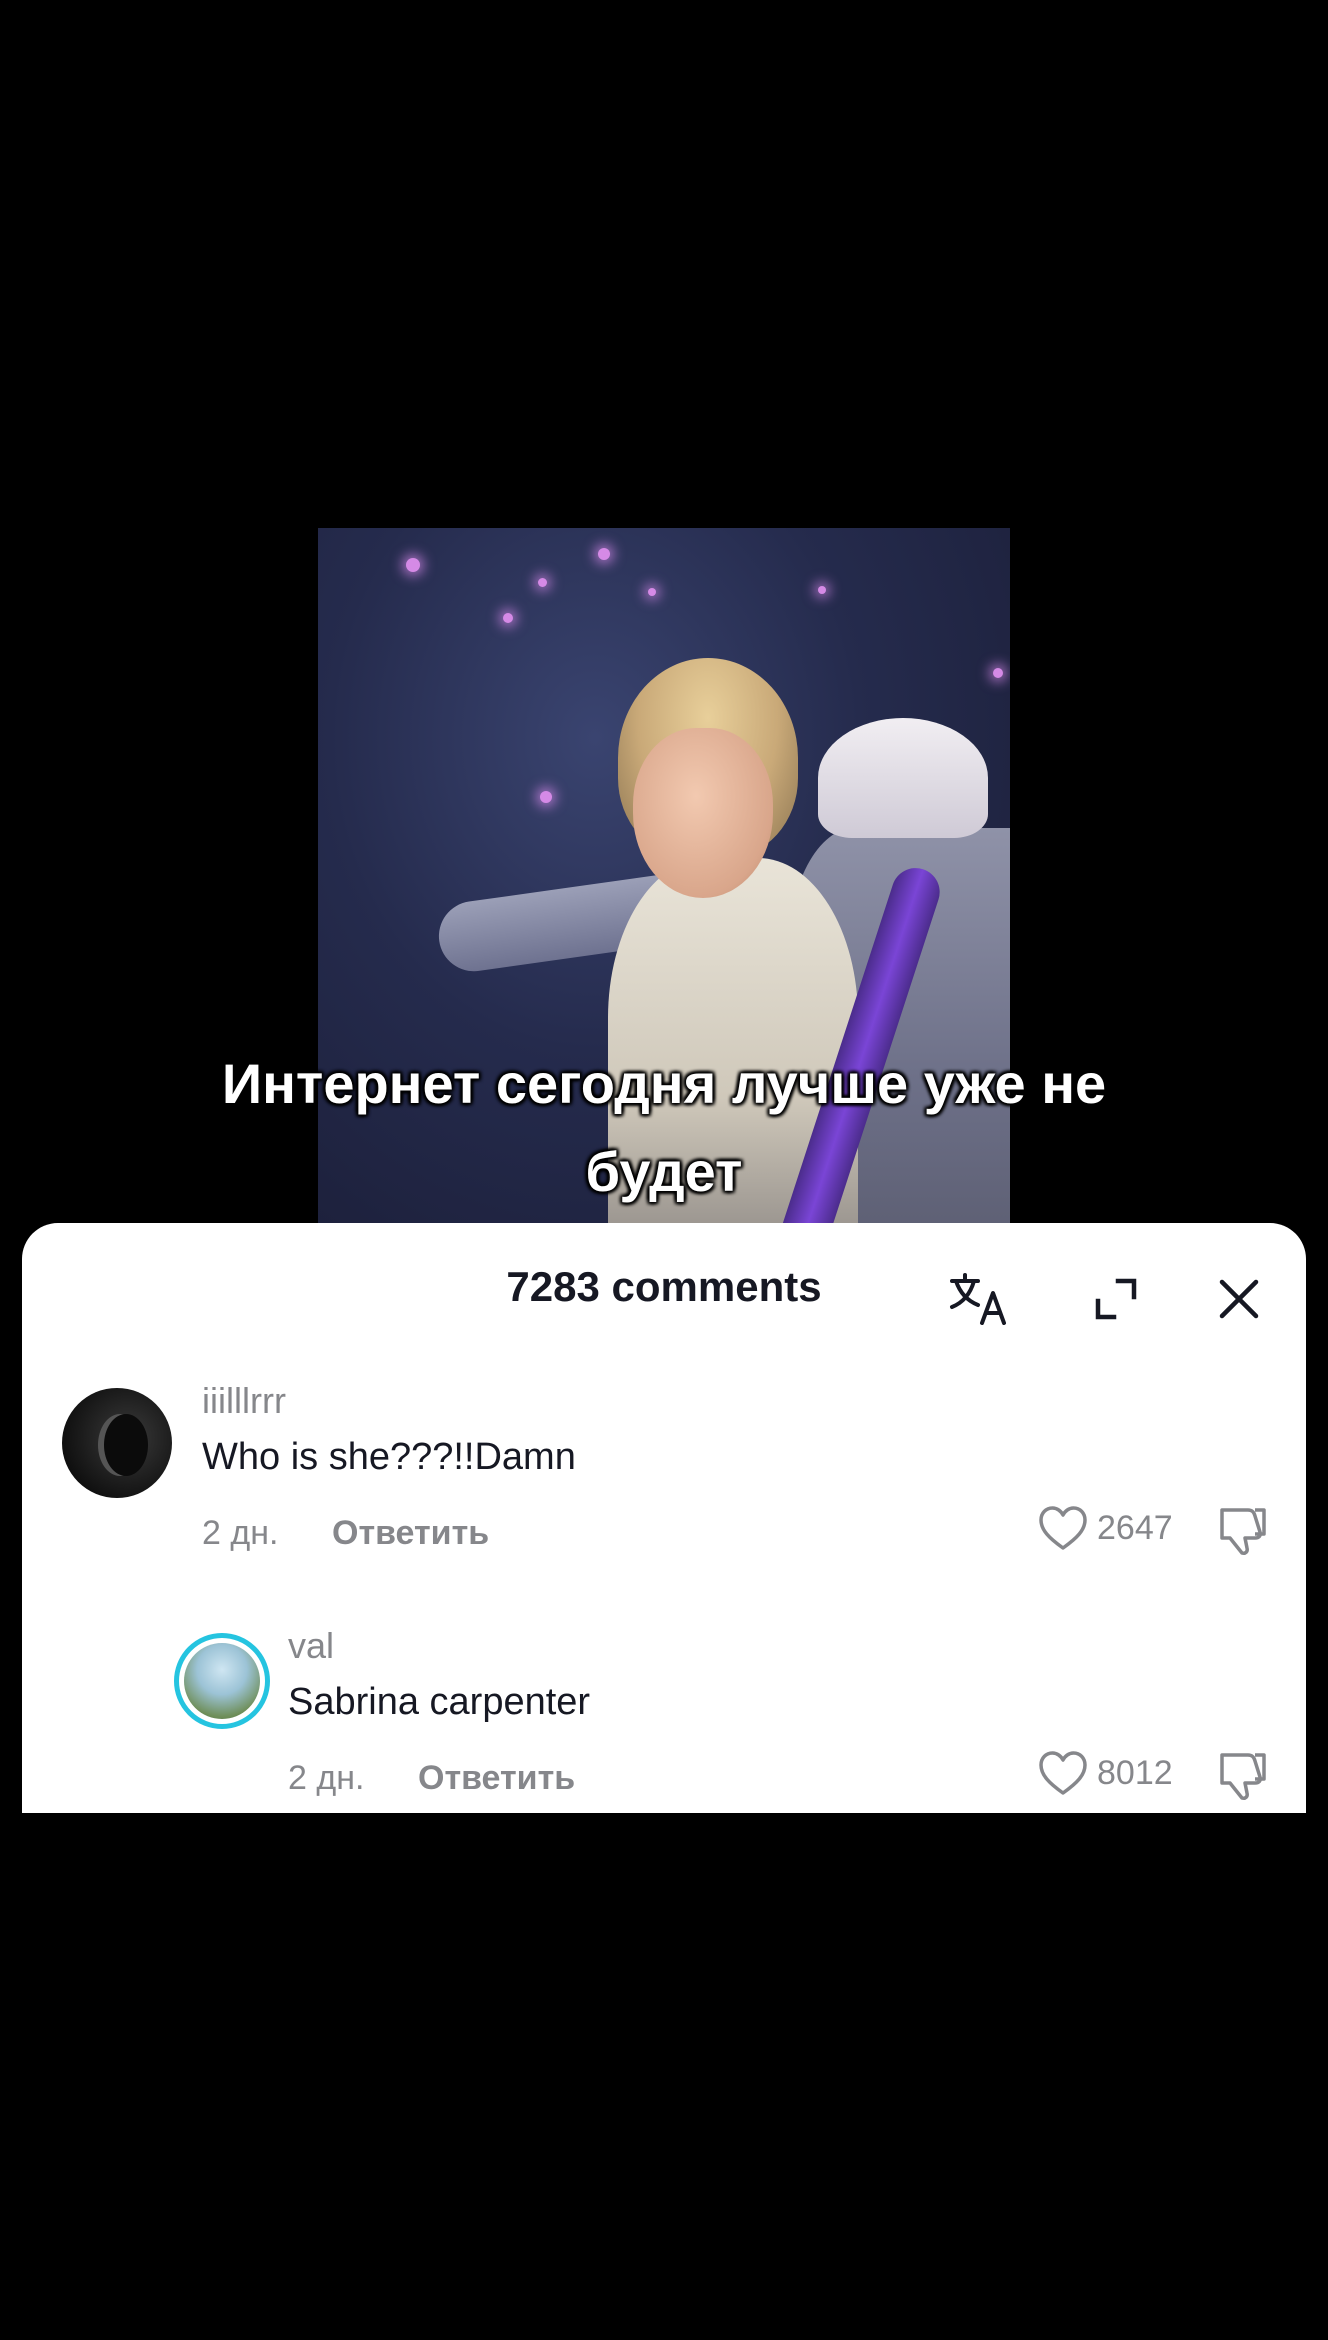 The width and height of the screenshot is (1328, 2340). I want to click on like-button: 2647, so click(1105, 1528).